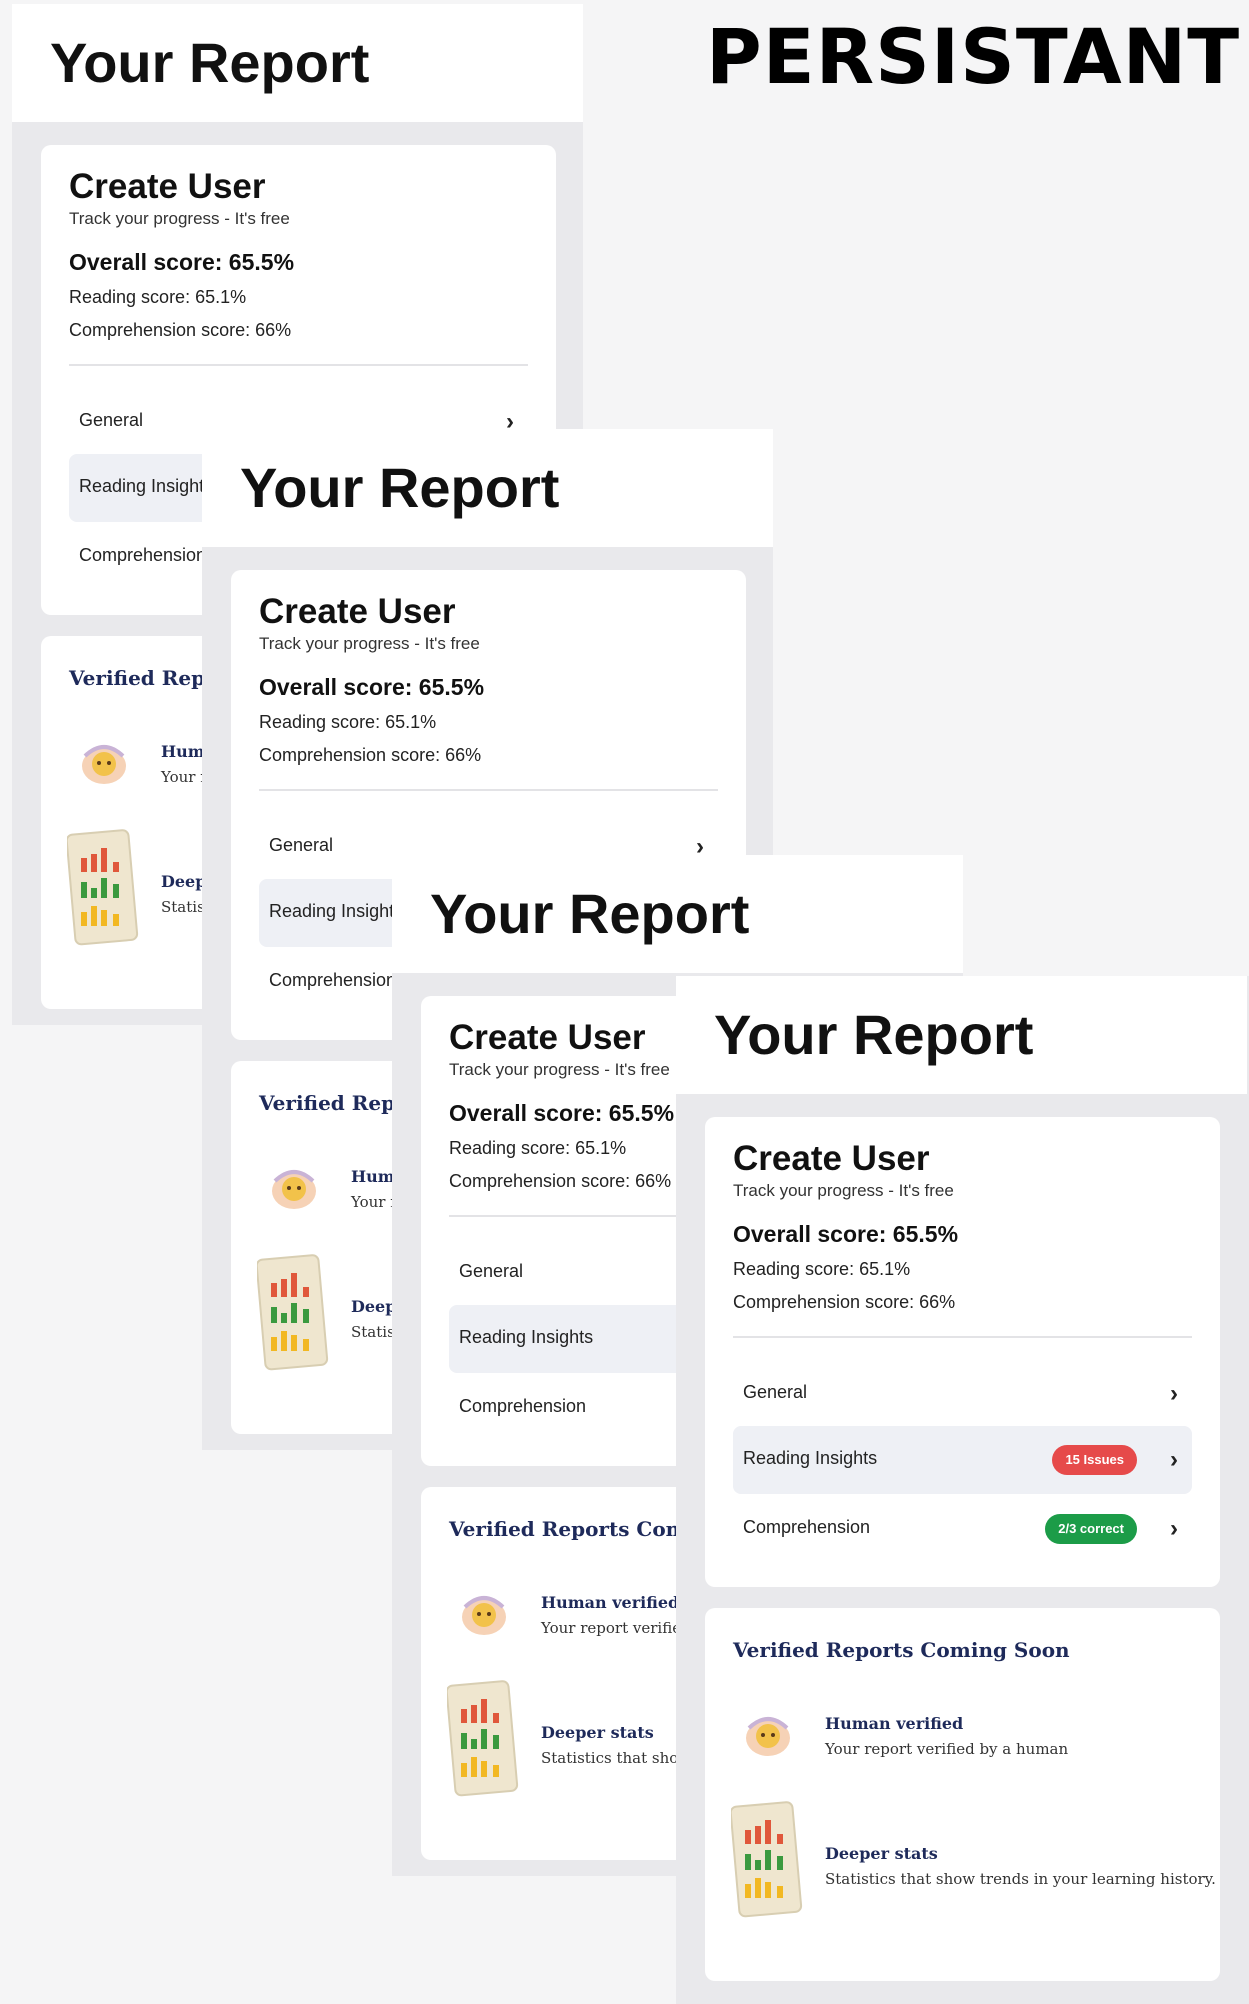 The width and height of the screenshot is (1249, 2004). Describe the element at coordinates (962, 1529) in the screenshot. I see `nav-item-comprehension: Comprehension 2/3 correct ›` at that location.